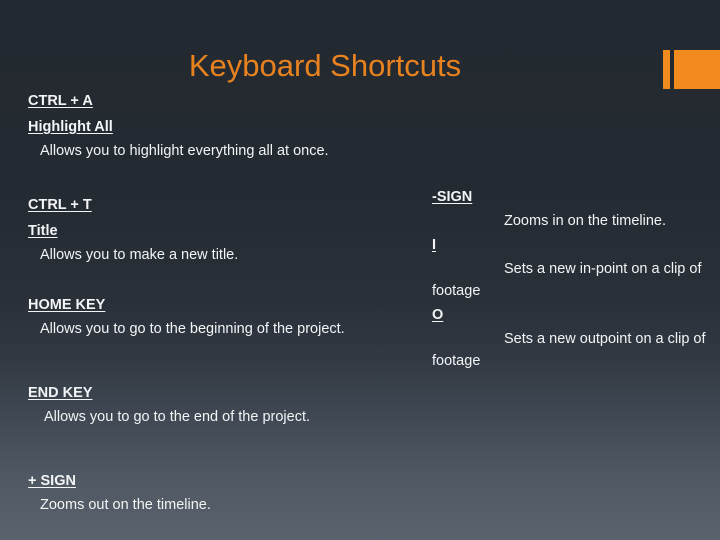  Describe the element at coordinates (224, 481) in the screenshot. I see `shortcut-keys-line: + SIGN` at that location.